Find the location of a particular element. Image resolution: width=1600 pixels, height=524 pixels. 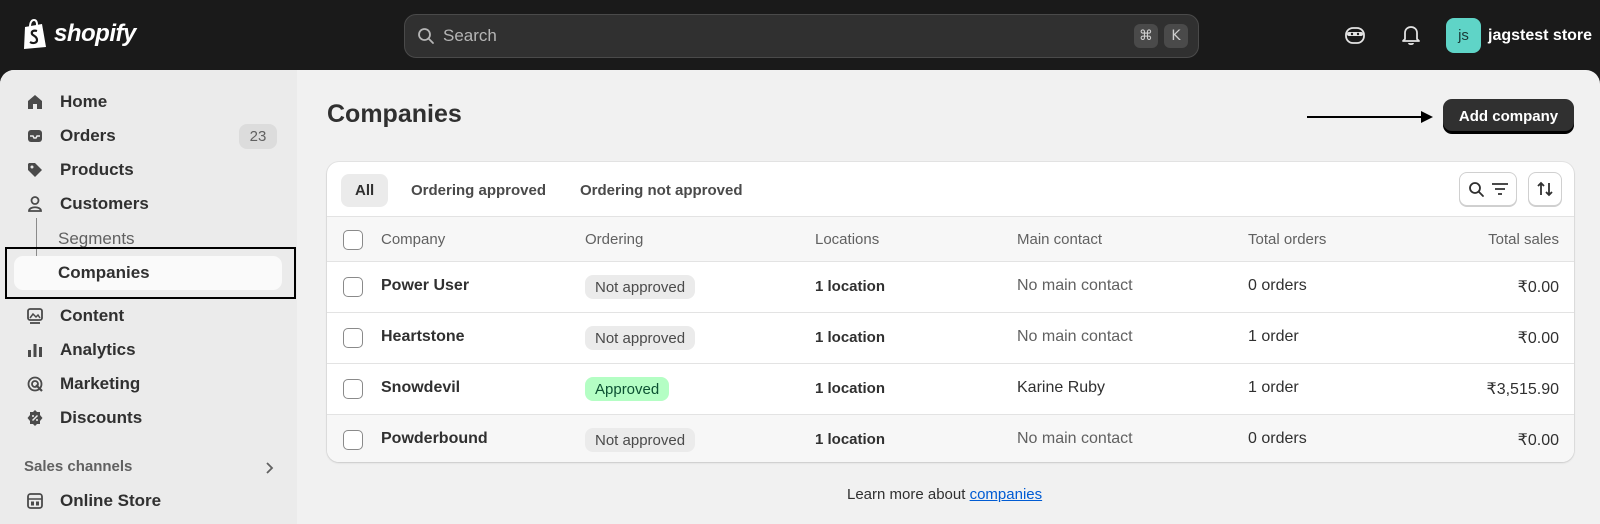

inbox-icon is located at coordinates (35, 136).